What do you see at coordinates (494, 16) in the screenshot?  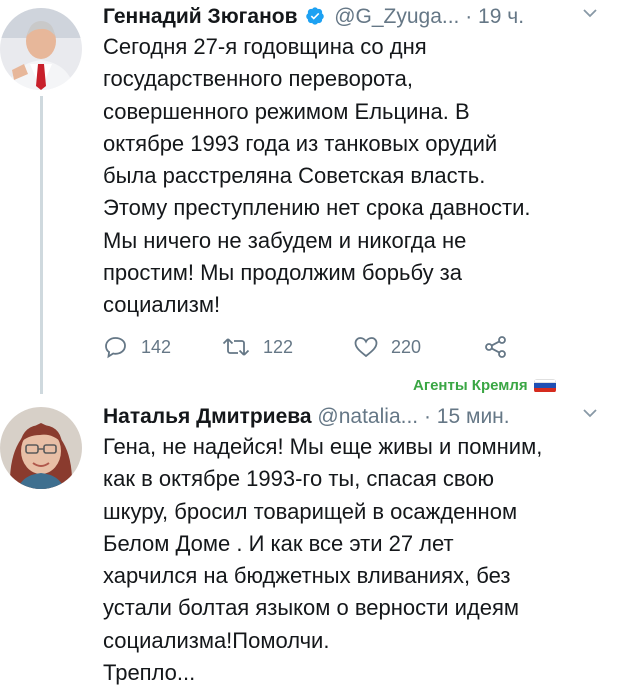 I see `tweet-time: · 19 ч.` at bounding box center [494, 16].